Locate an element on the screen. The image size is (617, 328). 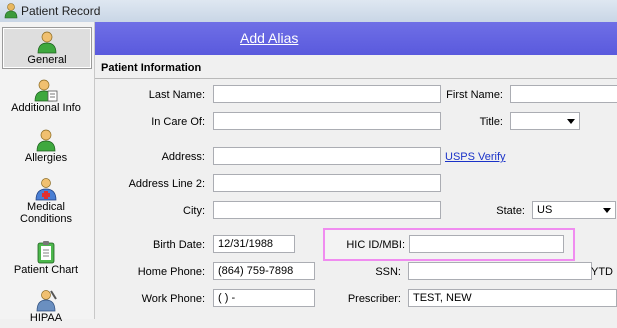
birth-date-label: Birth Date: is located at coordinates (179, 245).